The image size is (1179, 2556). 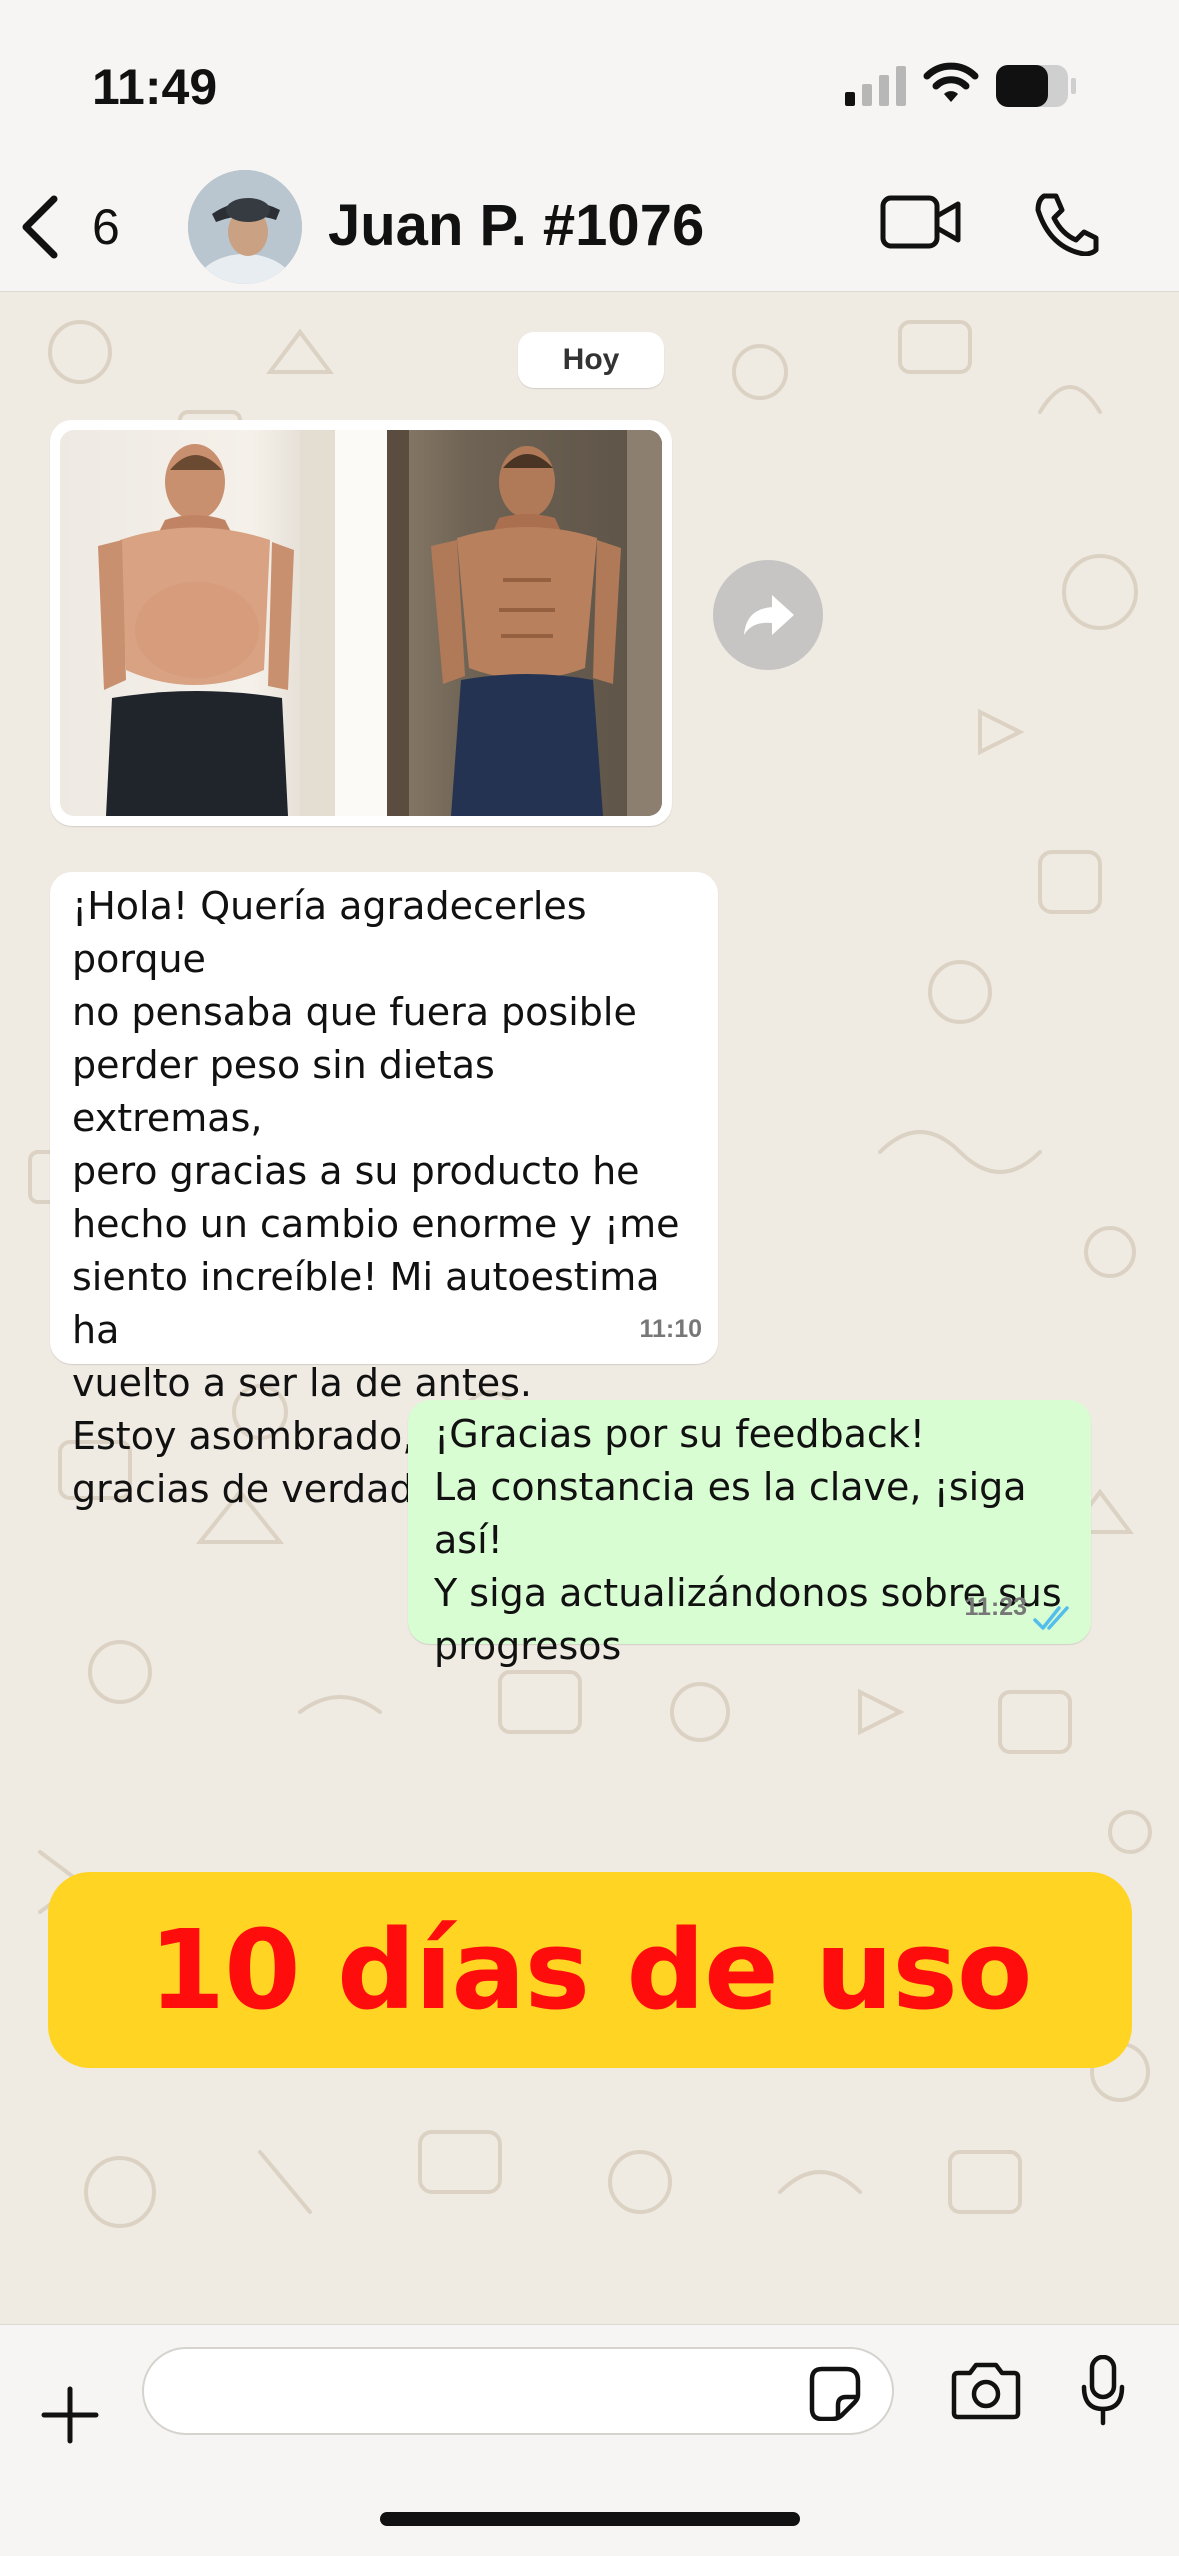 I want to click on unread-count: 6, so click(x=106, y=227).